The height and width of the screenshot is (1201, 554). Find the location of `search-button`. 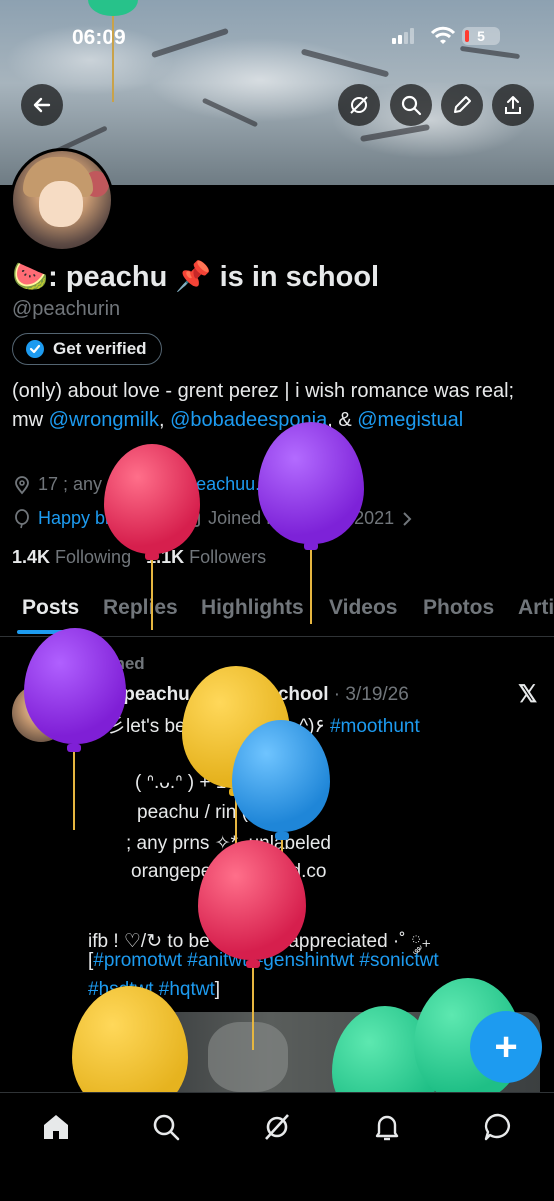

search-button is located at coordinates (411, 105).